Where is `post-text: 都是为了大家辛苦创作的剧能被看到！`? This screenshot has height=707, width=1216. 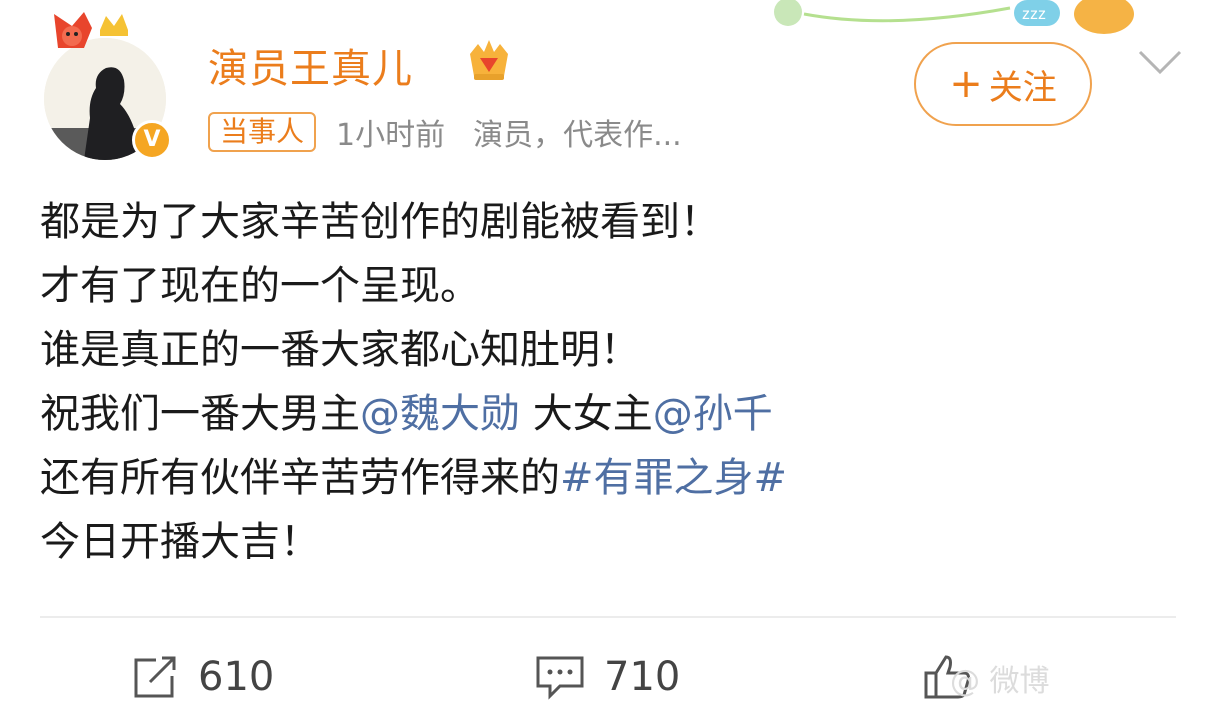 post-text: 都是为了大家辛苦创作的剧能被看到！ is located at coordinates (380, 222).